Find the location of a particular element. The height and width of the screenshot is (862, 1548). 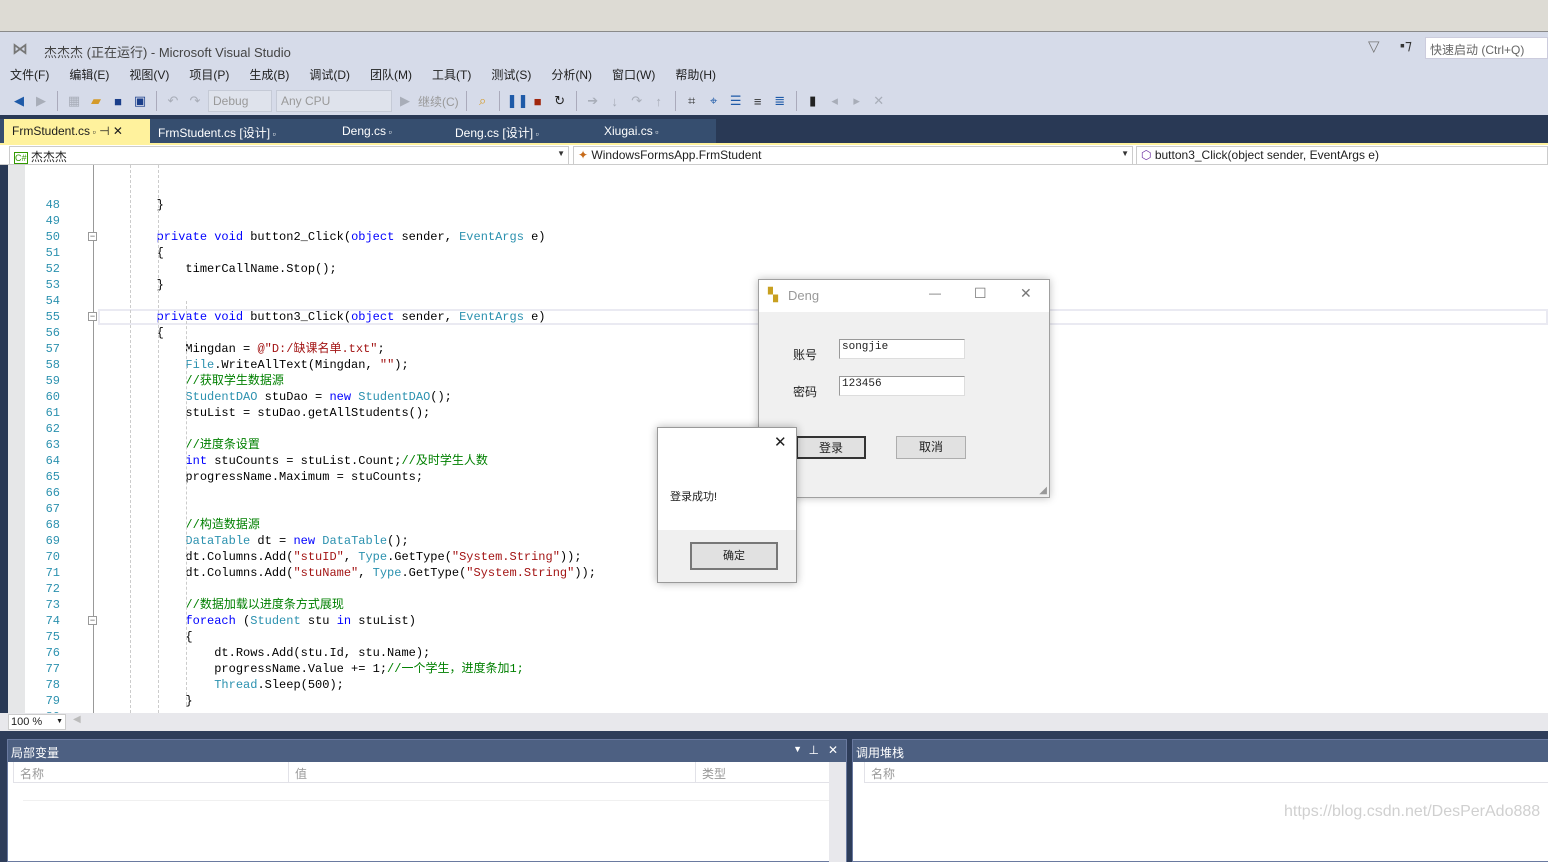

continue-button: 继续(C) is located at coordinates (438, 101).